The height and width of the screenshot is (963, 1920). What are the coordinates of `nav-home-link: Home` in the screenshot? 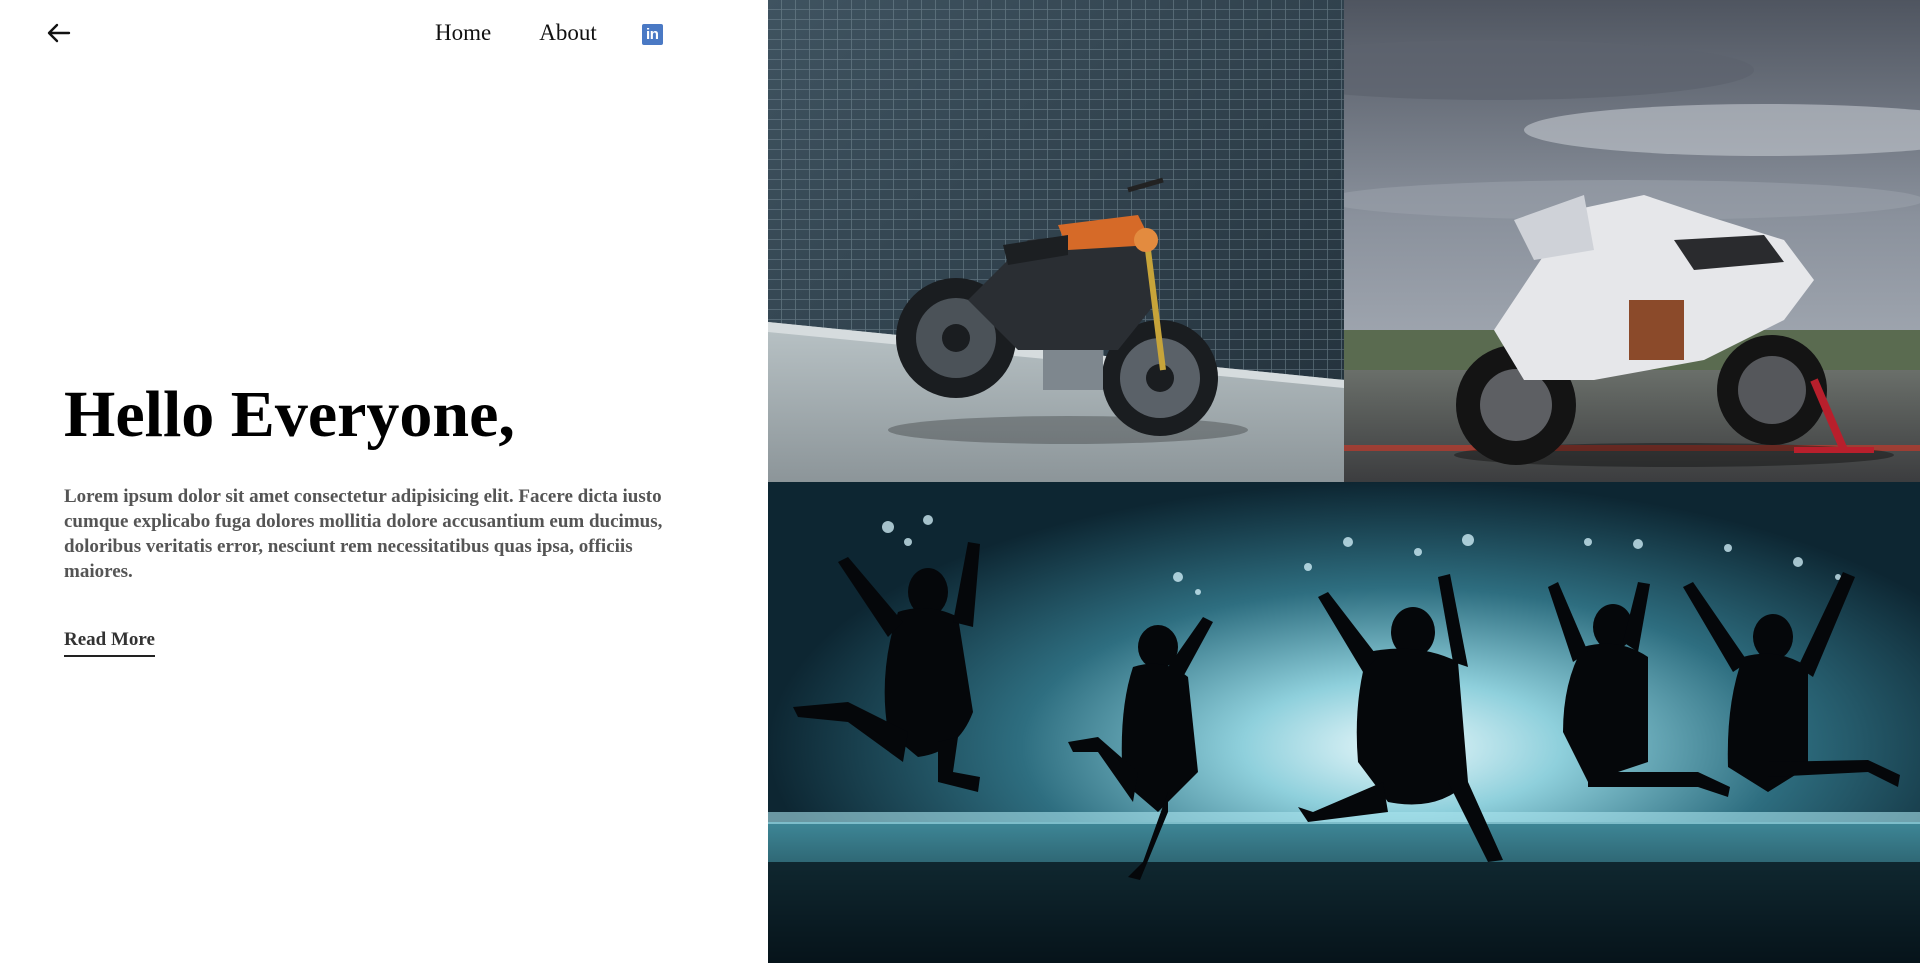 It's located at (463, 33).